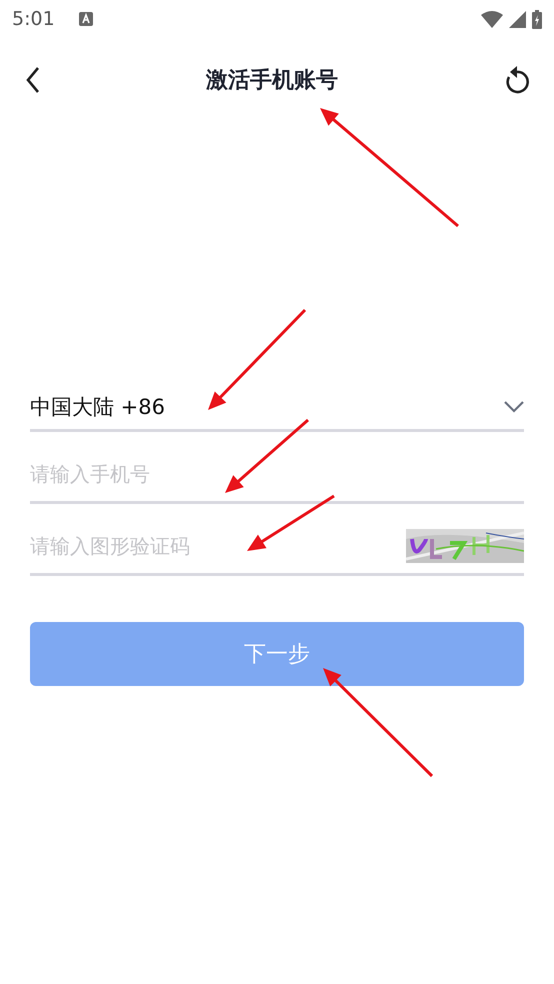 The image size is (554, 984). Describe the element at coordinates (85, 19) in the screenshot. I see `notification-icon` at that location.